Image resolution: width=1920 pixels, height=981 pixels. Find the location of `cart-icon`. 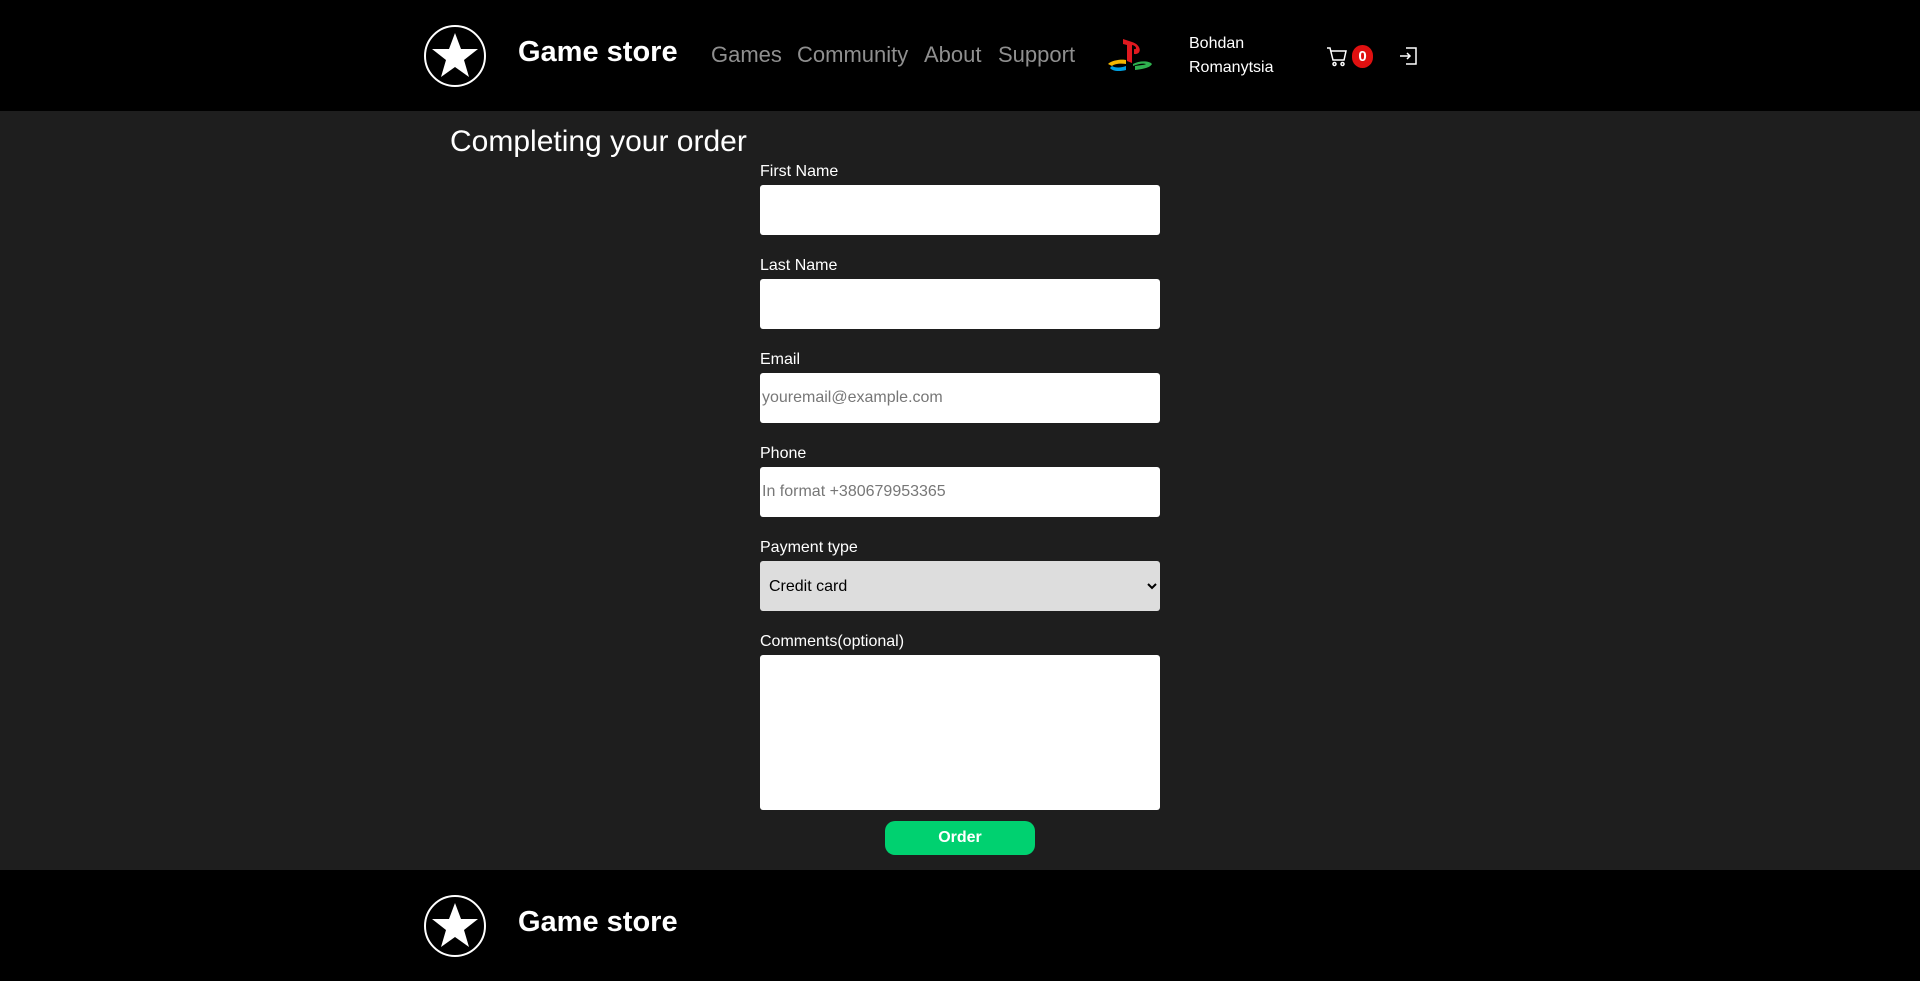

cart-icon is located at coordinates (1337, 56).